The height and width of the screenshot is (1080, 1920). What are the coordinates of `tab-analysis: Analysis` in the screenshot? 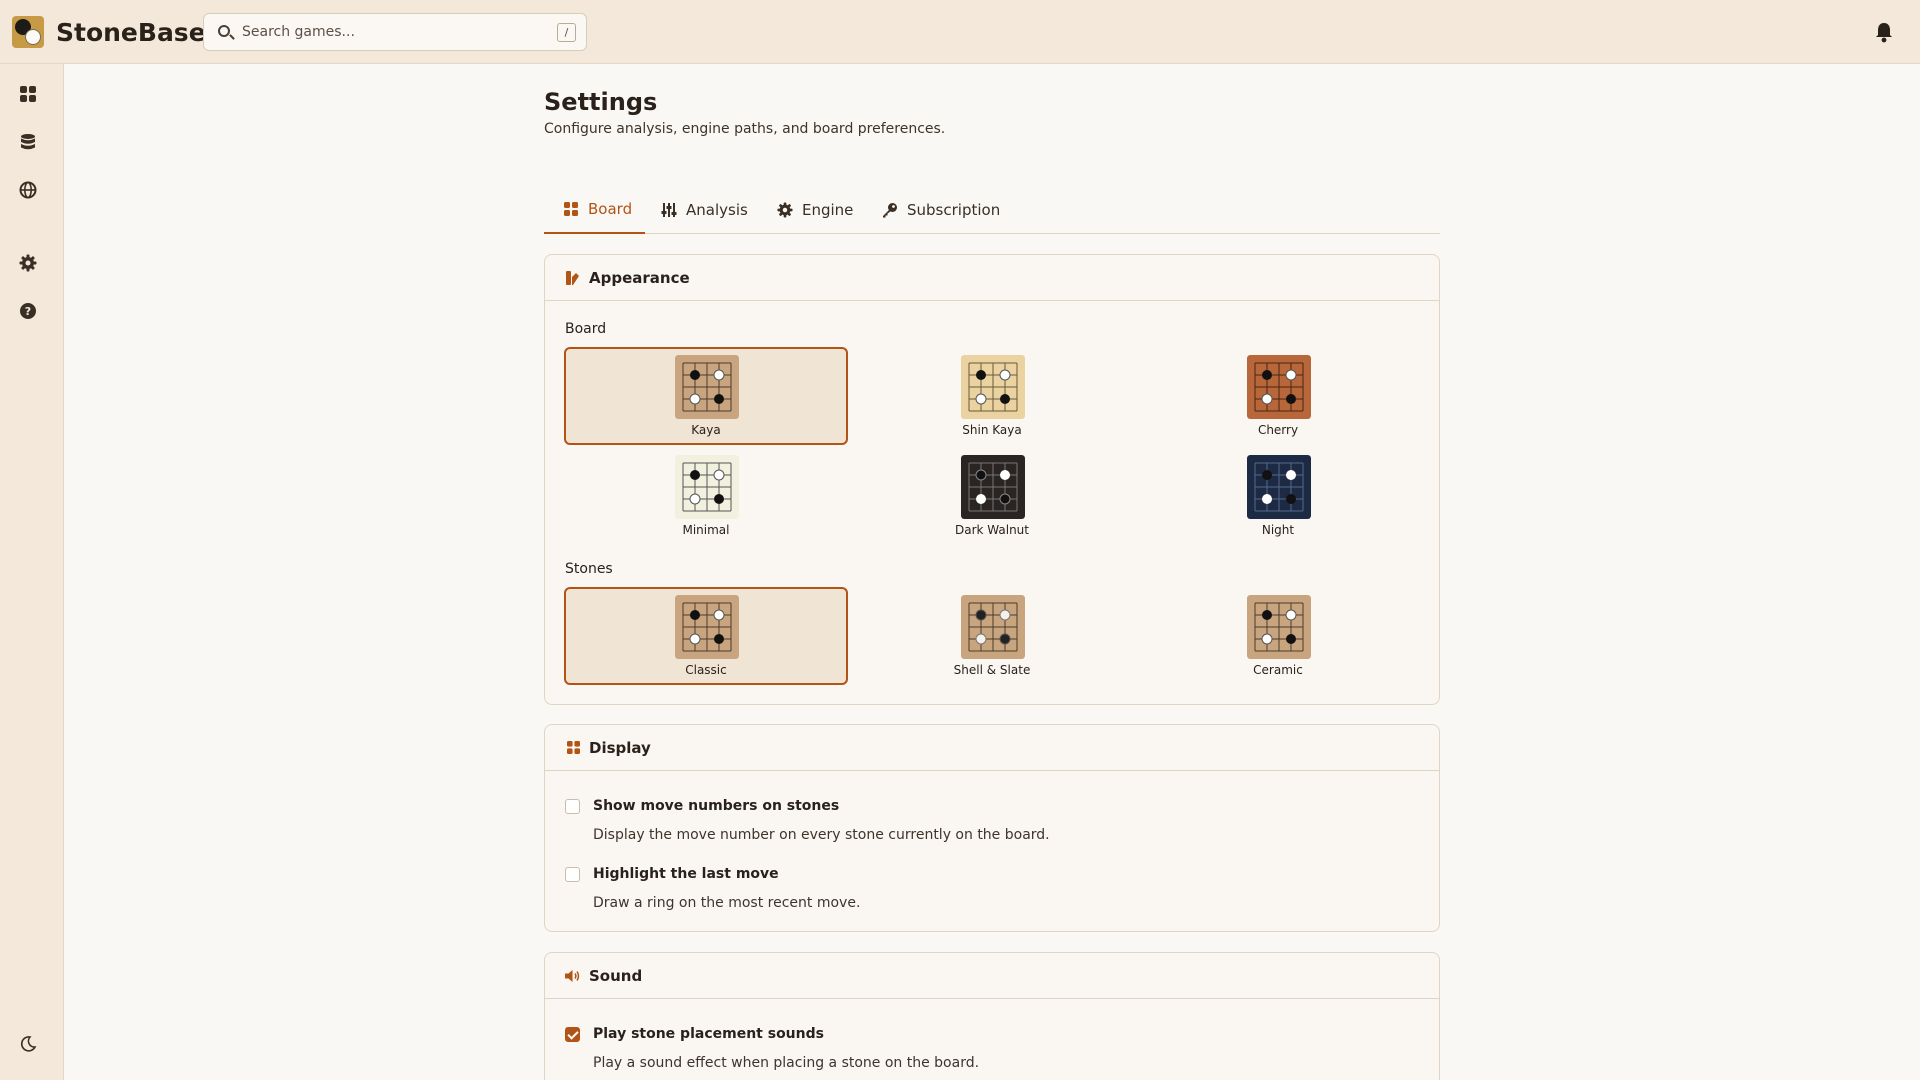 It's located at (704, 210).